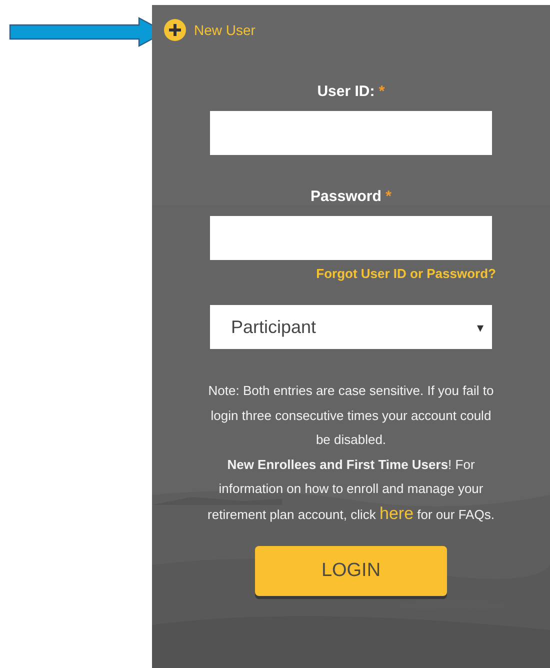 This screenshot has width=550, height=668. Describe the element at coordinates (397, 513) in the screenshot. I see `faq-link: here` at that location.